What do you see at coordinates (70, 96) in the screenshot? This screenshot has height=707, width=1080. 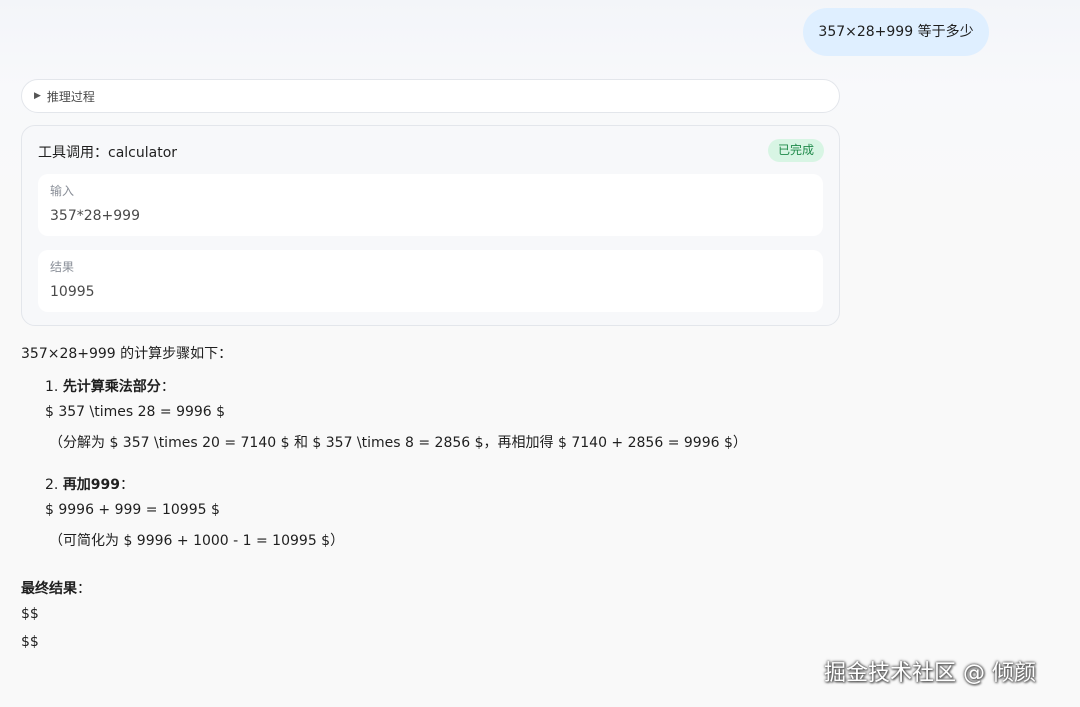 I see `reasoning-label: 推理过程` at bounding box center [70, 96].